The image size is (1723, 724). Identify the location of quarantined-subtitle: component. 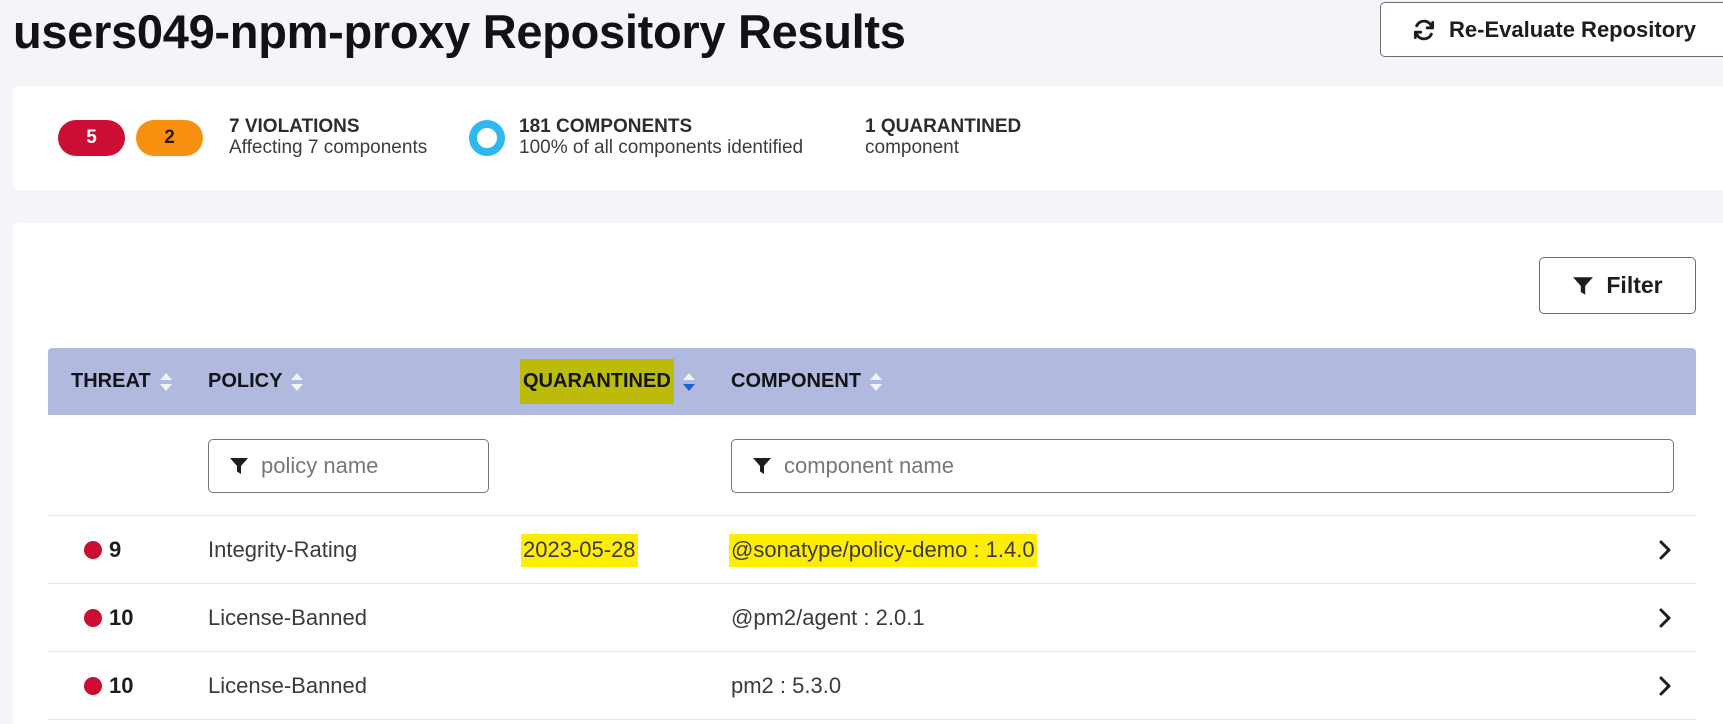
(912, 147).